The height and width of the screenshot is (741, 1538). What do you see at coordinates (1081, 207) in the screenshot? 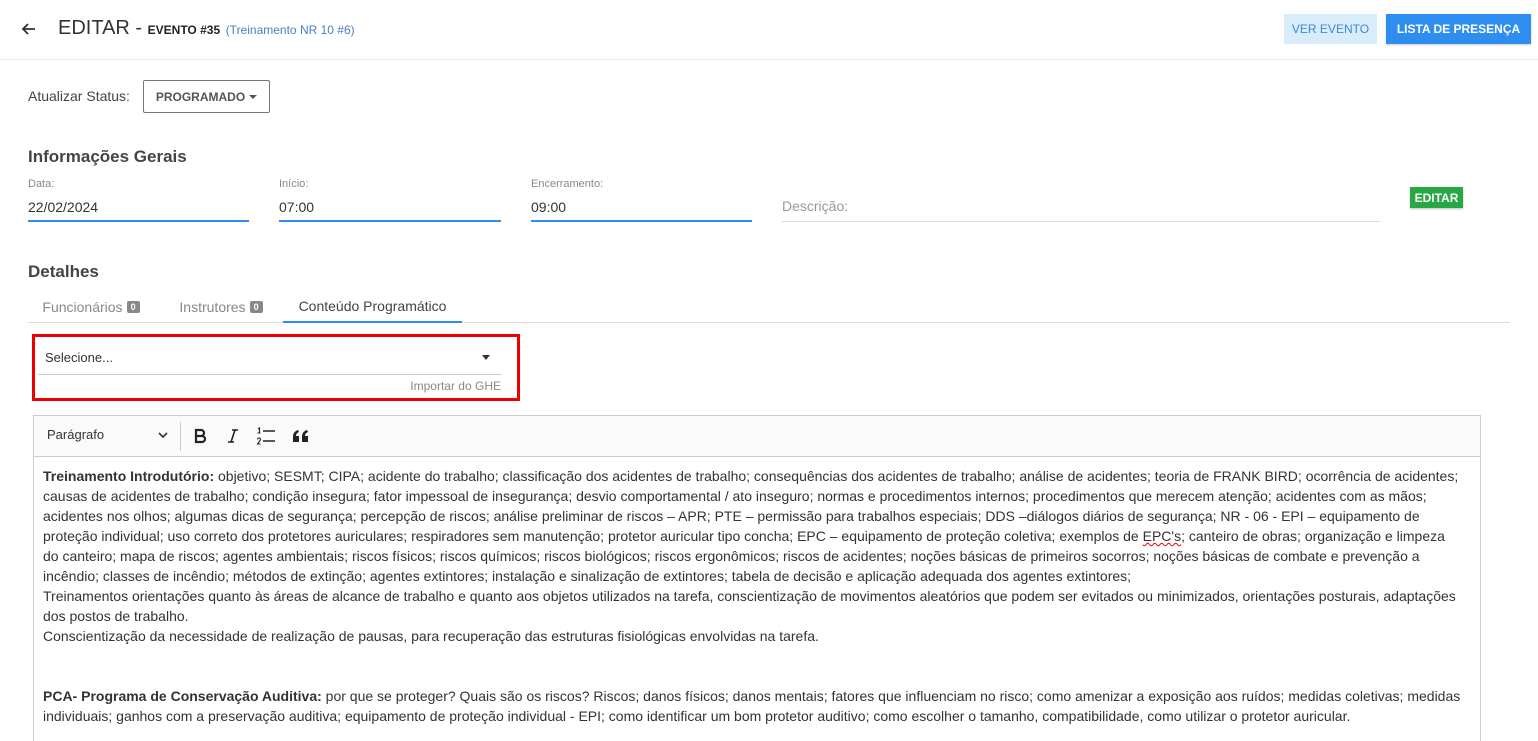
I see `descricao-field: Descrição:` at bounding box center [1081, 207].